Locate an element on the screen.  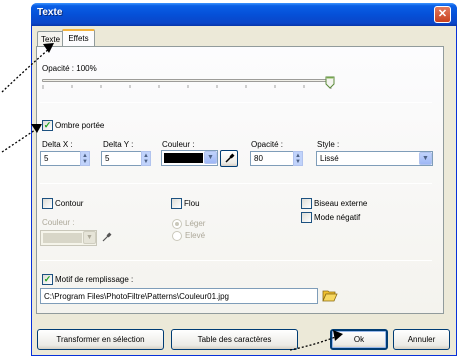
browse-button is located at coordinates (330, 295).